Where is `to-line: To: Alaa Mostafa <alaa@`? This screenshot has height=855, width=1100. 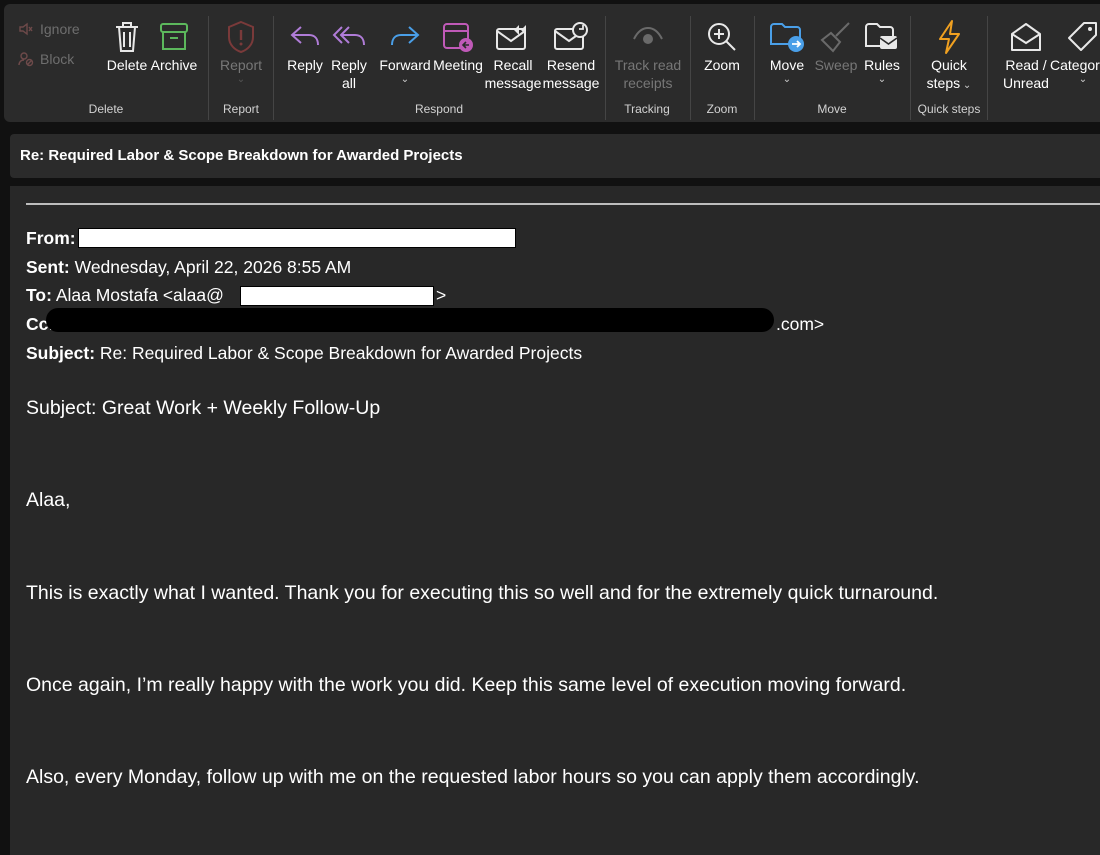 to-line: To: Alaa Mostafa <alaa@ is located at coordinates (125, 295).